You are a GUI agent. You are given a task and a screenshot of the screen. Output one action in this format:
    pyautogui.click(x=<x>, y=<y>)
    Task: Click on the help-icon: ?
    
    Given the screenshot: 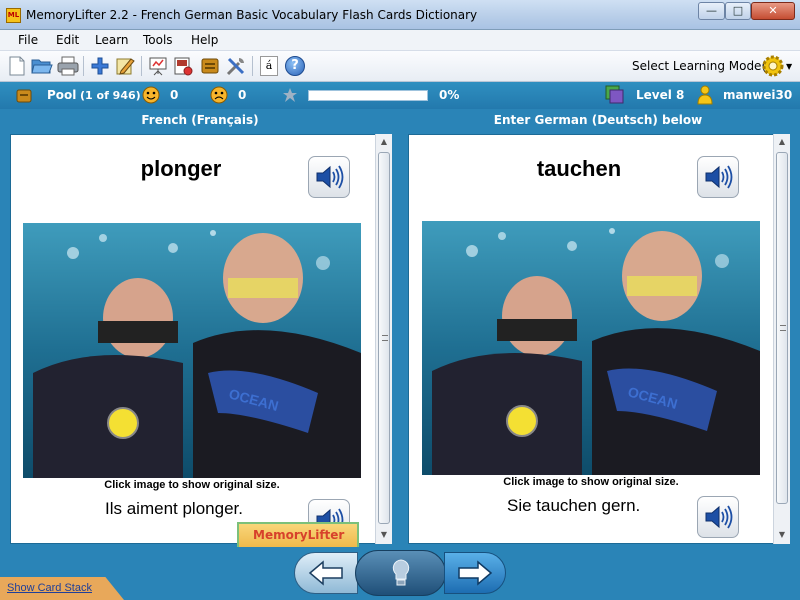 What is the action you would take?
    pyautogui.click(x=295, y=66)
    